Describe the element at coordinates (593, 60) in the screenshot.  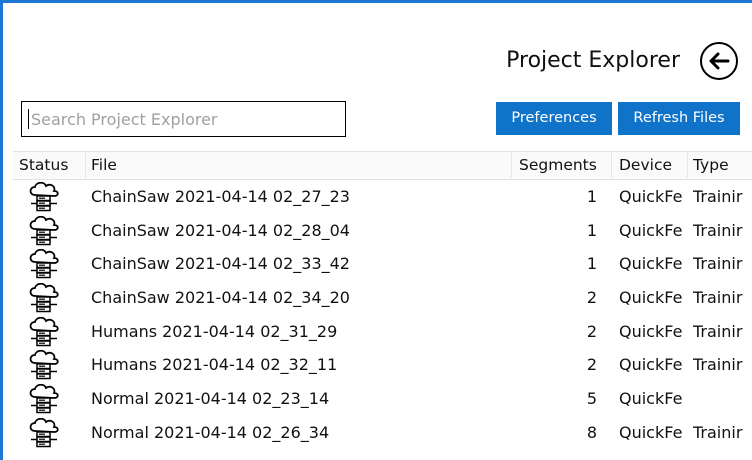
I see `page-title: Project Explorer` at that location.